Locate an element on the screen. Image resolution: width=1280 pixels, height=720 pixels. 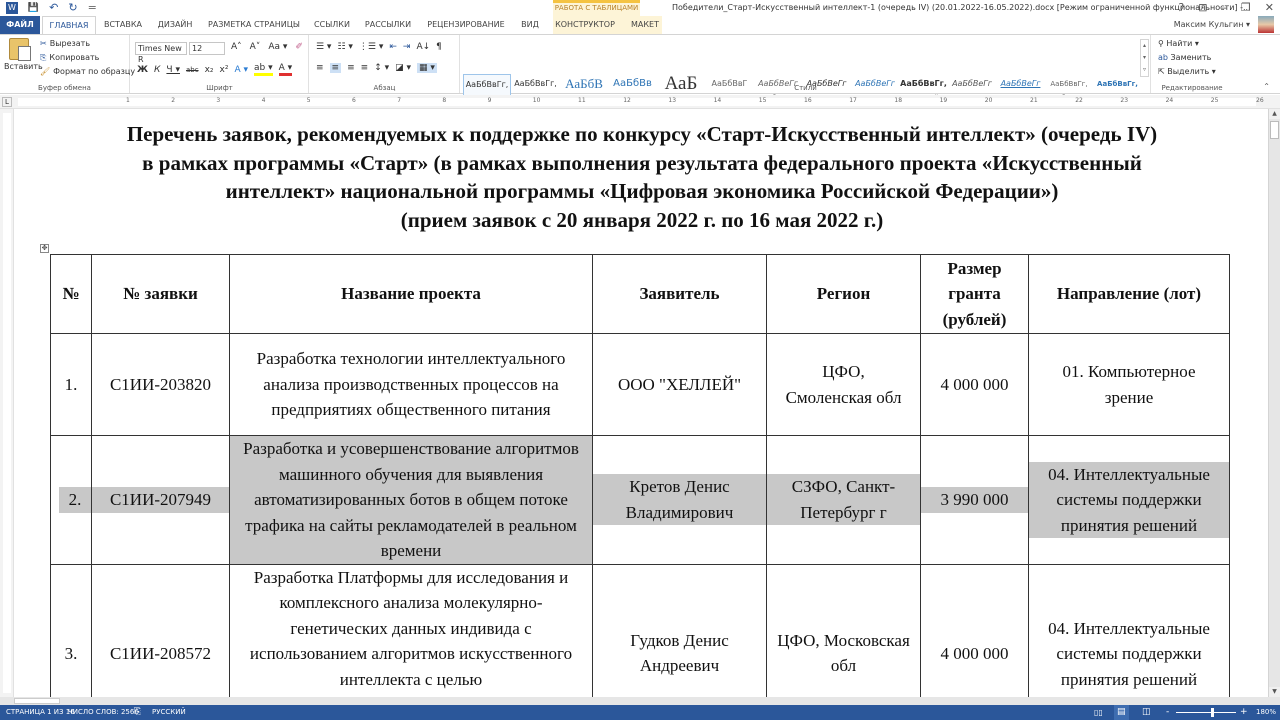
cell-app-id: С1ИИ-208572 is located at coordinates (160, 630).